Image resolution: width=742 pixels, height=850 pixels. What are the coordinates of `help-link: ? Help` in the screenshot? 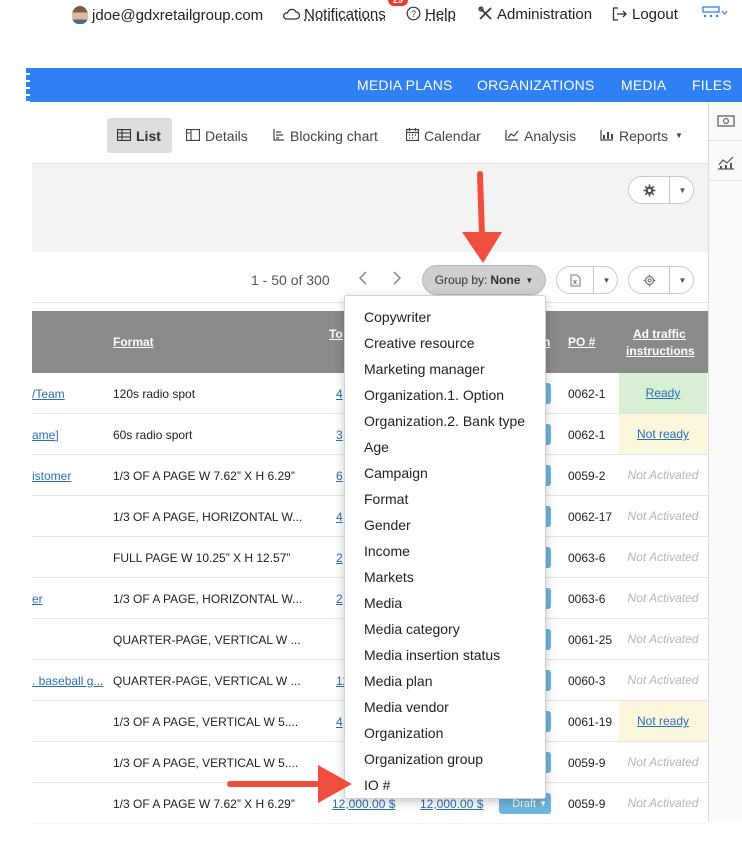 It's located at (431, 14).